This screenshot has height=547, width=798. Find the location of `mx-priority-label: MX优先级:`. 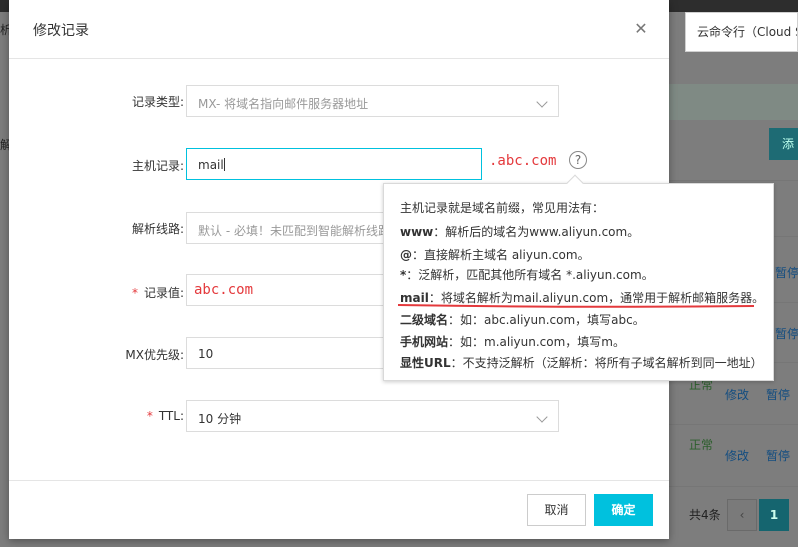

mx-priority-label: MX优先级: is located at coordinates (154, 355).